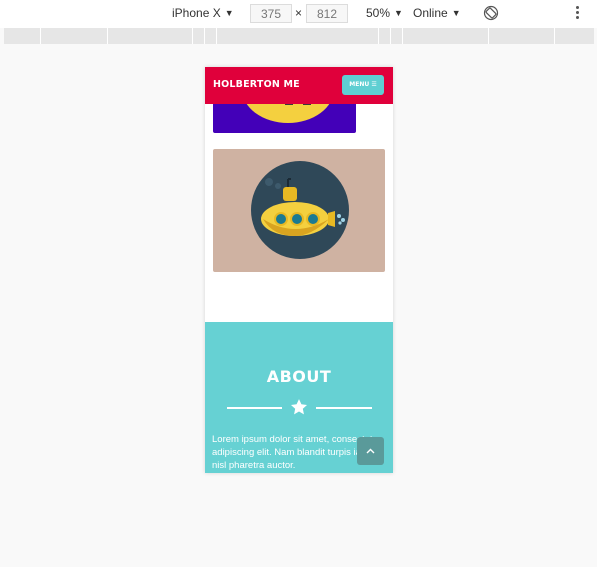 The width and height of the screenshot is (597, 567). Describe the element at coordinates (256, 84) in the screenshot. I see `site-brand: HOLBERTON ME` at that location.